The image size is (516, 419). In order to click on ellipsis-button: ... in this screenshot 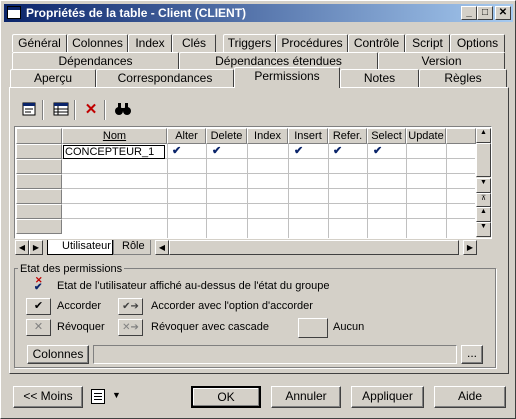, I will do `click(472, 354)`.